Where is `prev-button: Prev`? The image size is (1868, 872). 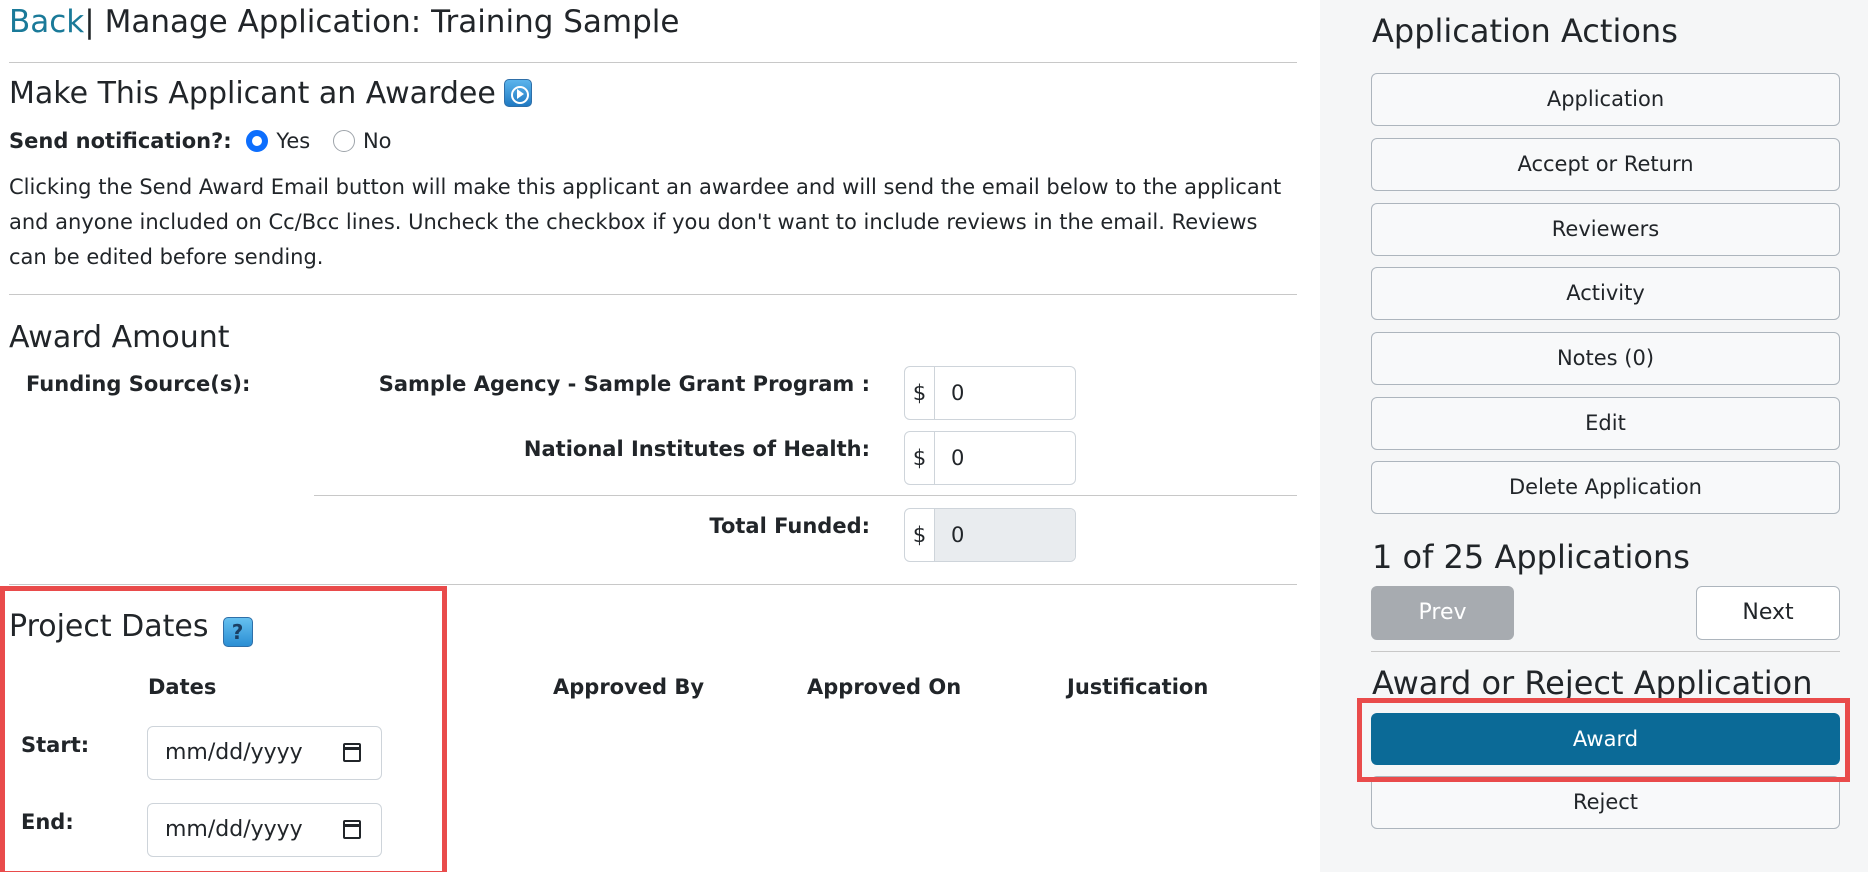 prev-button: Prev is located at coordinates (1442, 613).